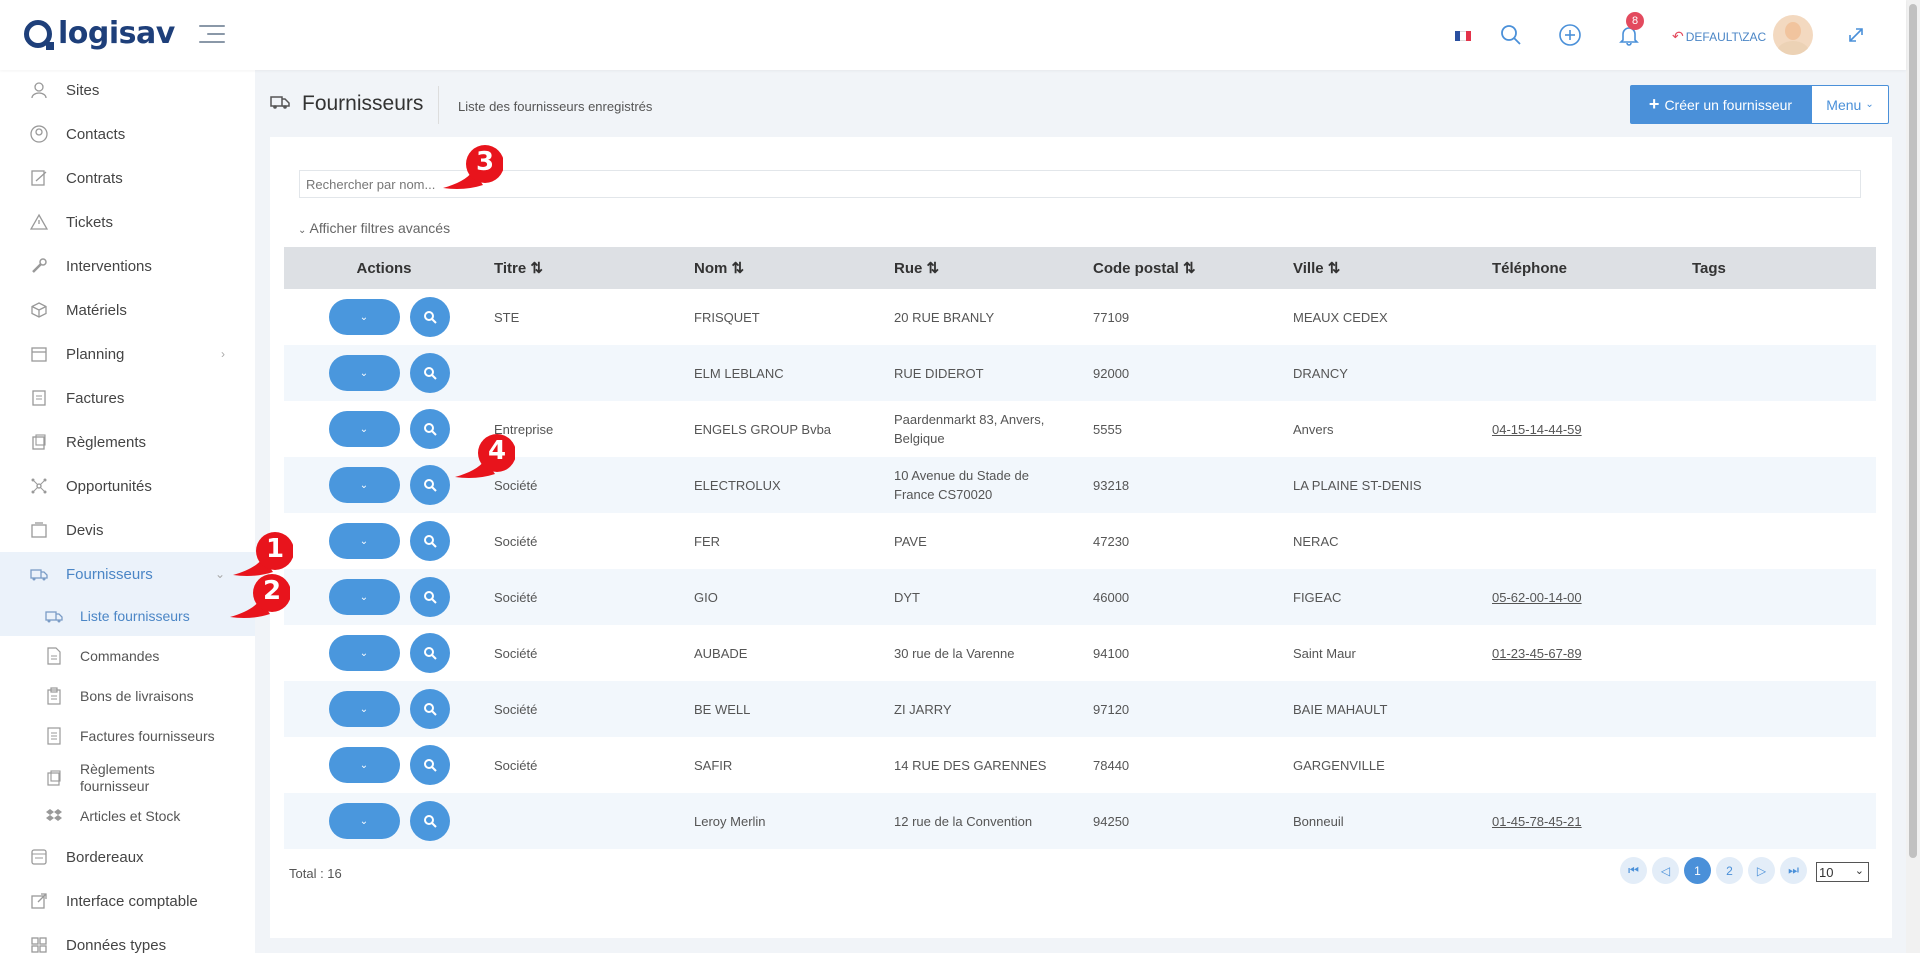 Image resolution: width=1920 pixels, height=953 pixels. Describe the element at coordinates (1729, 870) in the screenshot. I see `page-button-2: 2` at that location.